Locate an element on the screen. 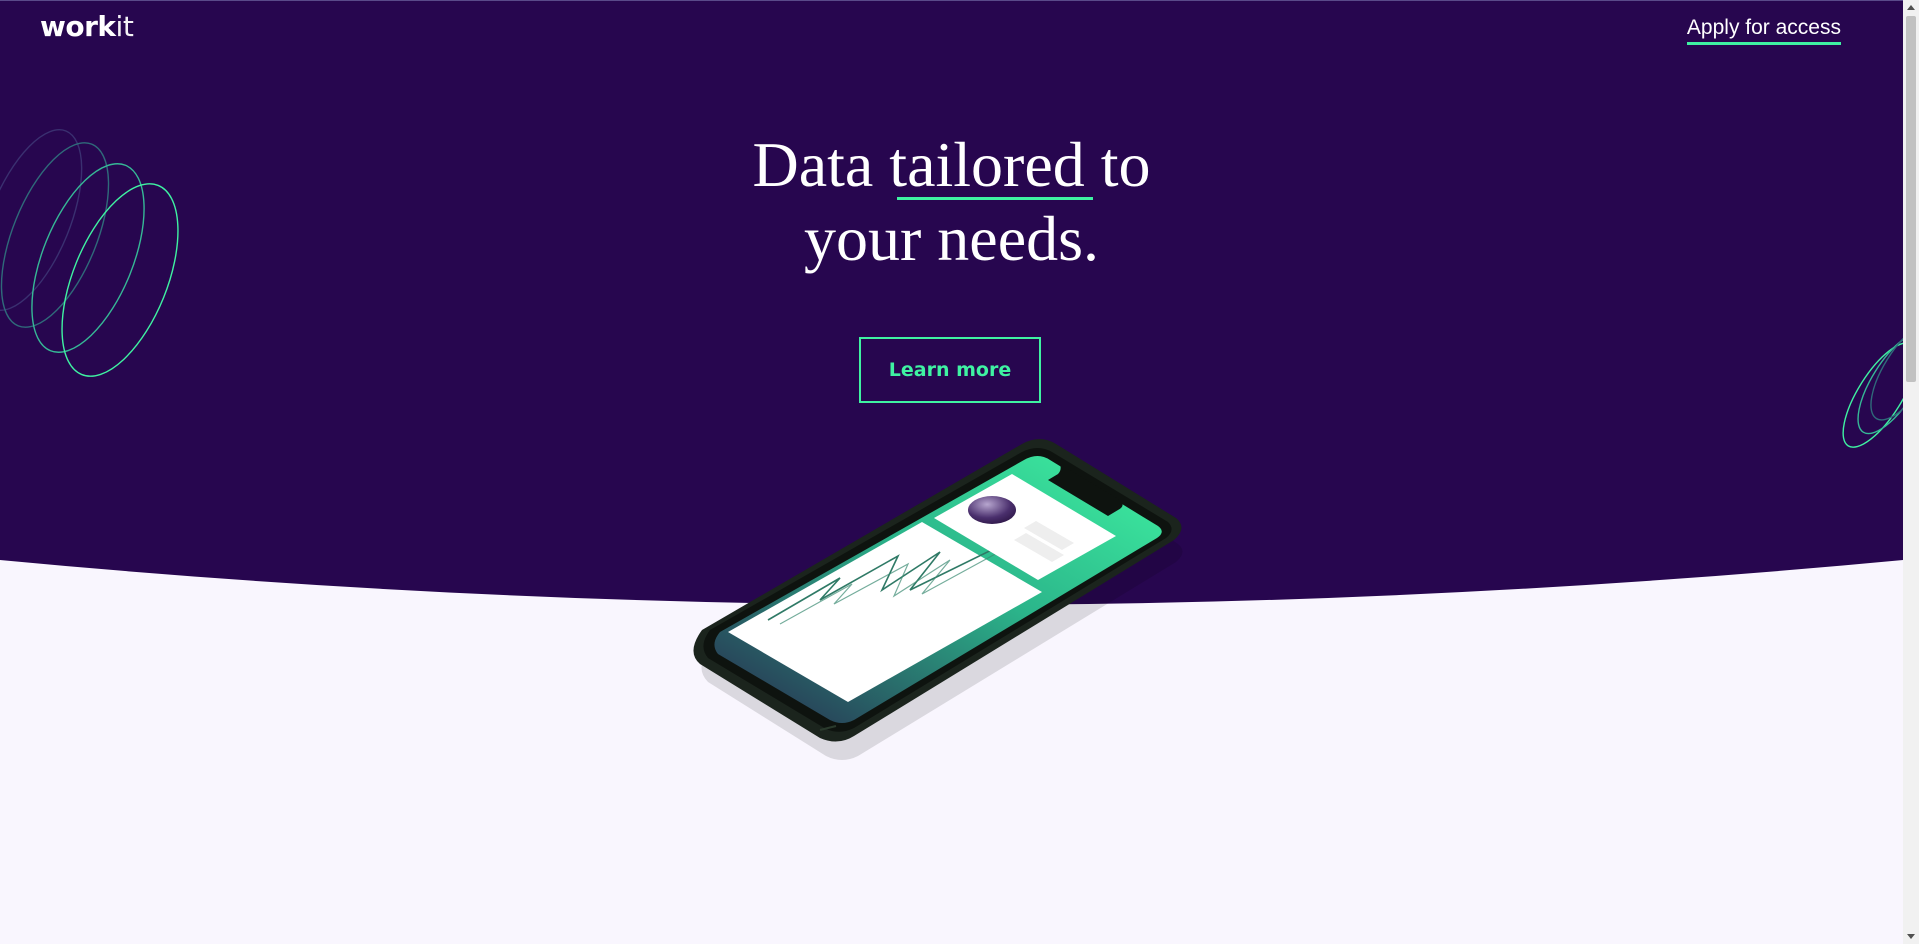 The image size is (1919, 944). logo-light-text: it is located at coordinates (124, 26).